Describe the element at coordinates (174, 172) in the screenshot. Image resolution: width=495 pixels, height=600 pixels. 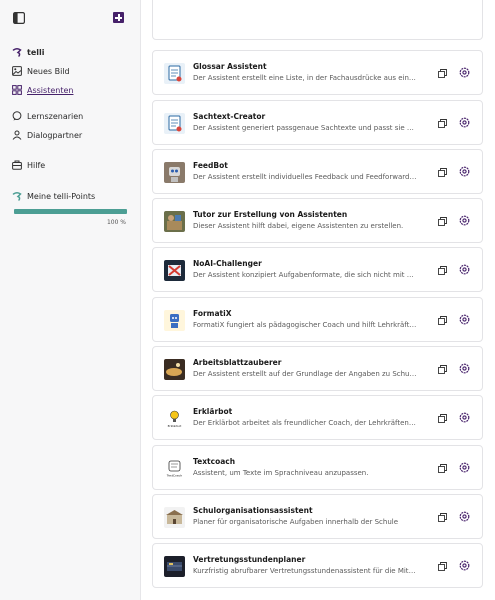
I see `robot-photo` at that location.